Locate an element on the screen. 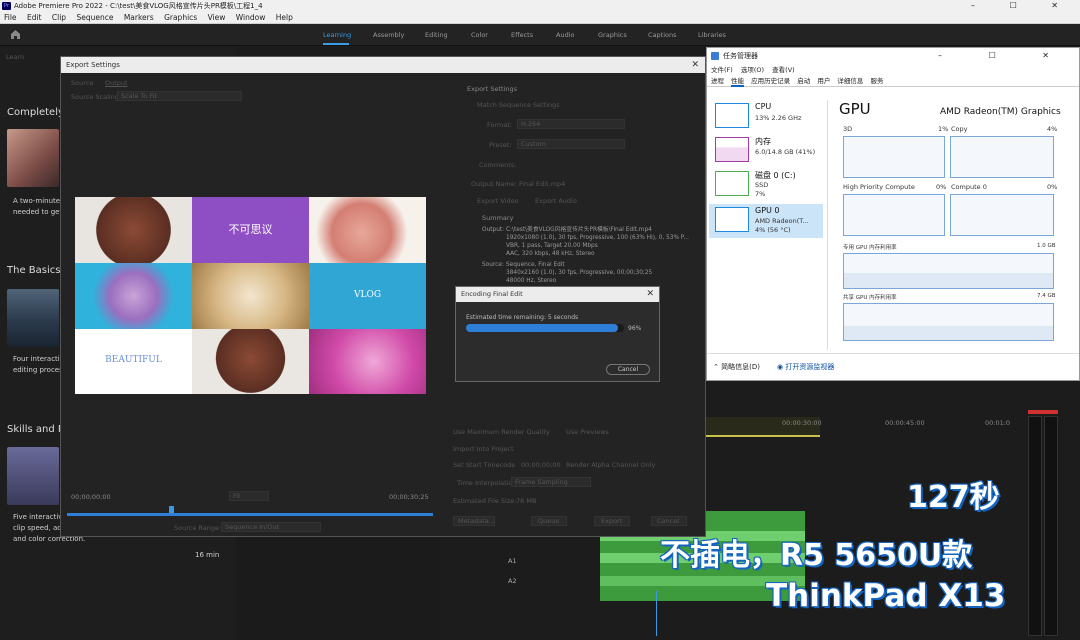 This screenshot has height=640, width=1080. dedicated-memory-max: 1.0 GB is located at coordinates (1046, 246).